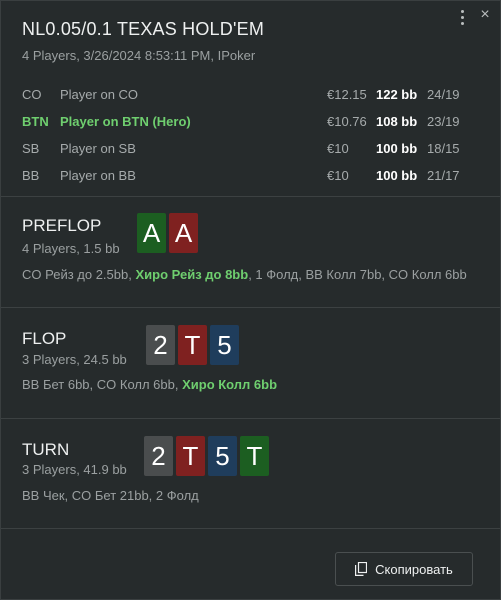 Image resolution: width=501 pixels, height=600 pixels. I want to click on player-position: BTN, so click(35, 121).